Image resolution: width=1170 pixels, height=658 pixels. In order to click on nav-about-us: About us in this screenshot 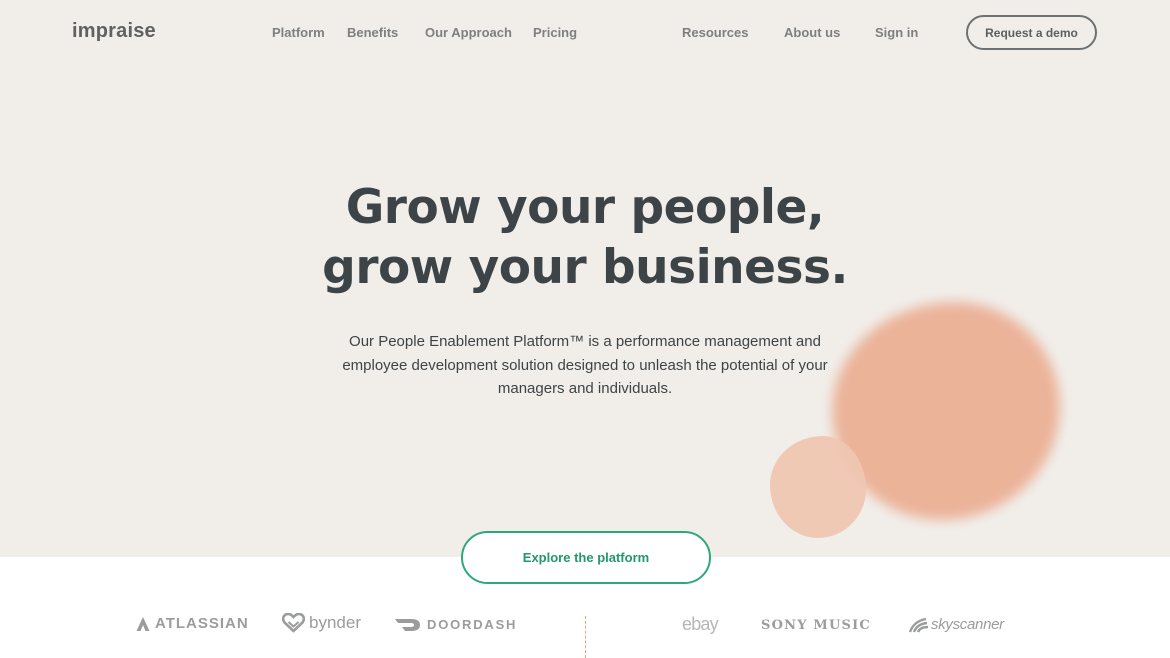, I will do `click(812, 32)`.